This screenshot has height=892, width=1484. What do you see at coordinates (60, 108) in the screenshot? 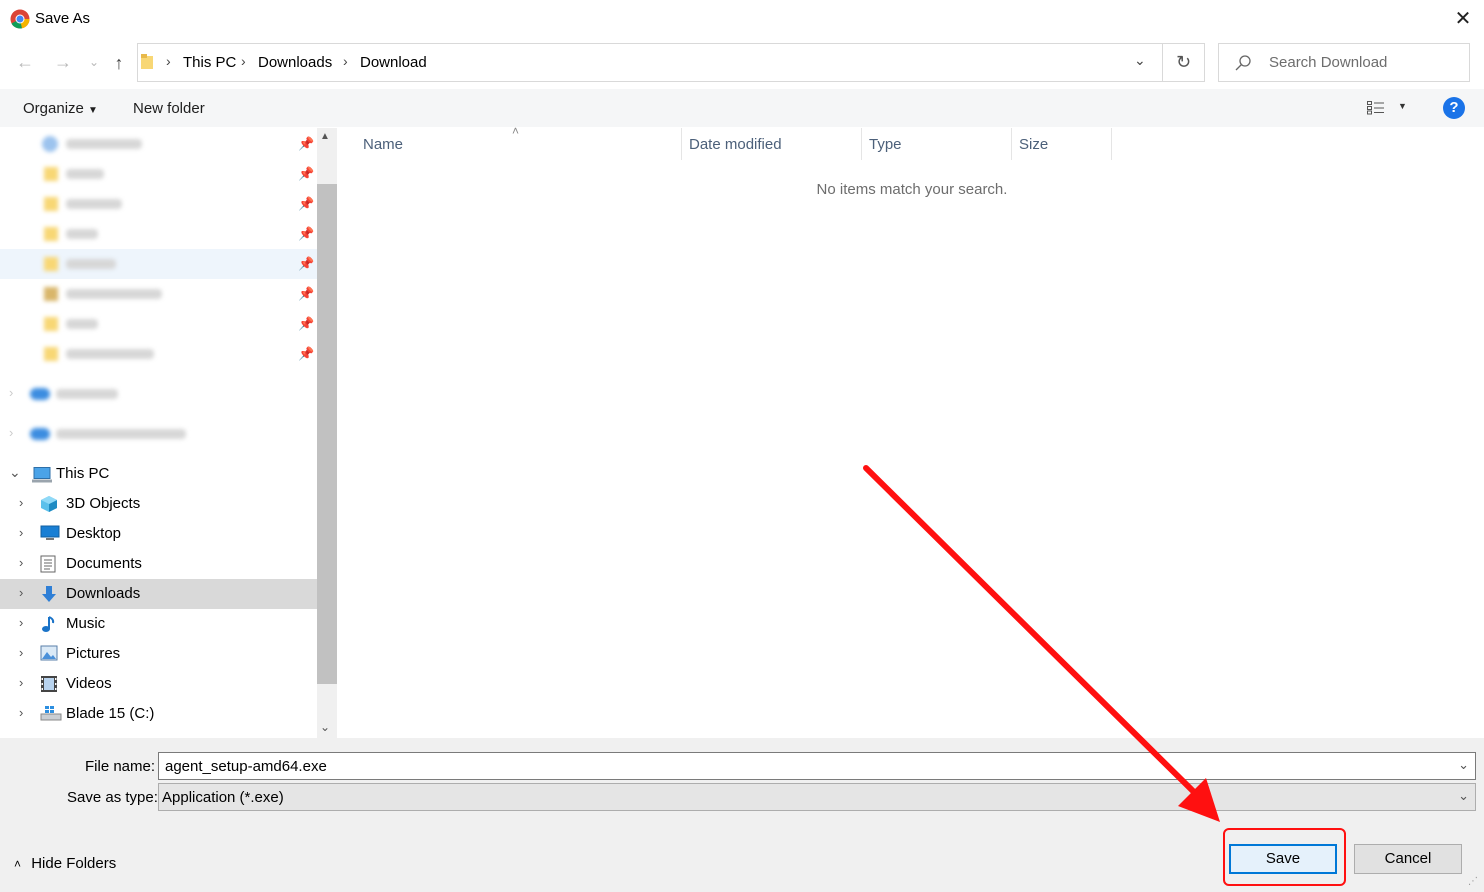
I see `organize-button: Organize ▼` at bounding box center [60, 108].